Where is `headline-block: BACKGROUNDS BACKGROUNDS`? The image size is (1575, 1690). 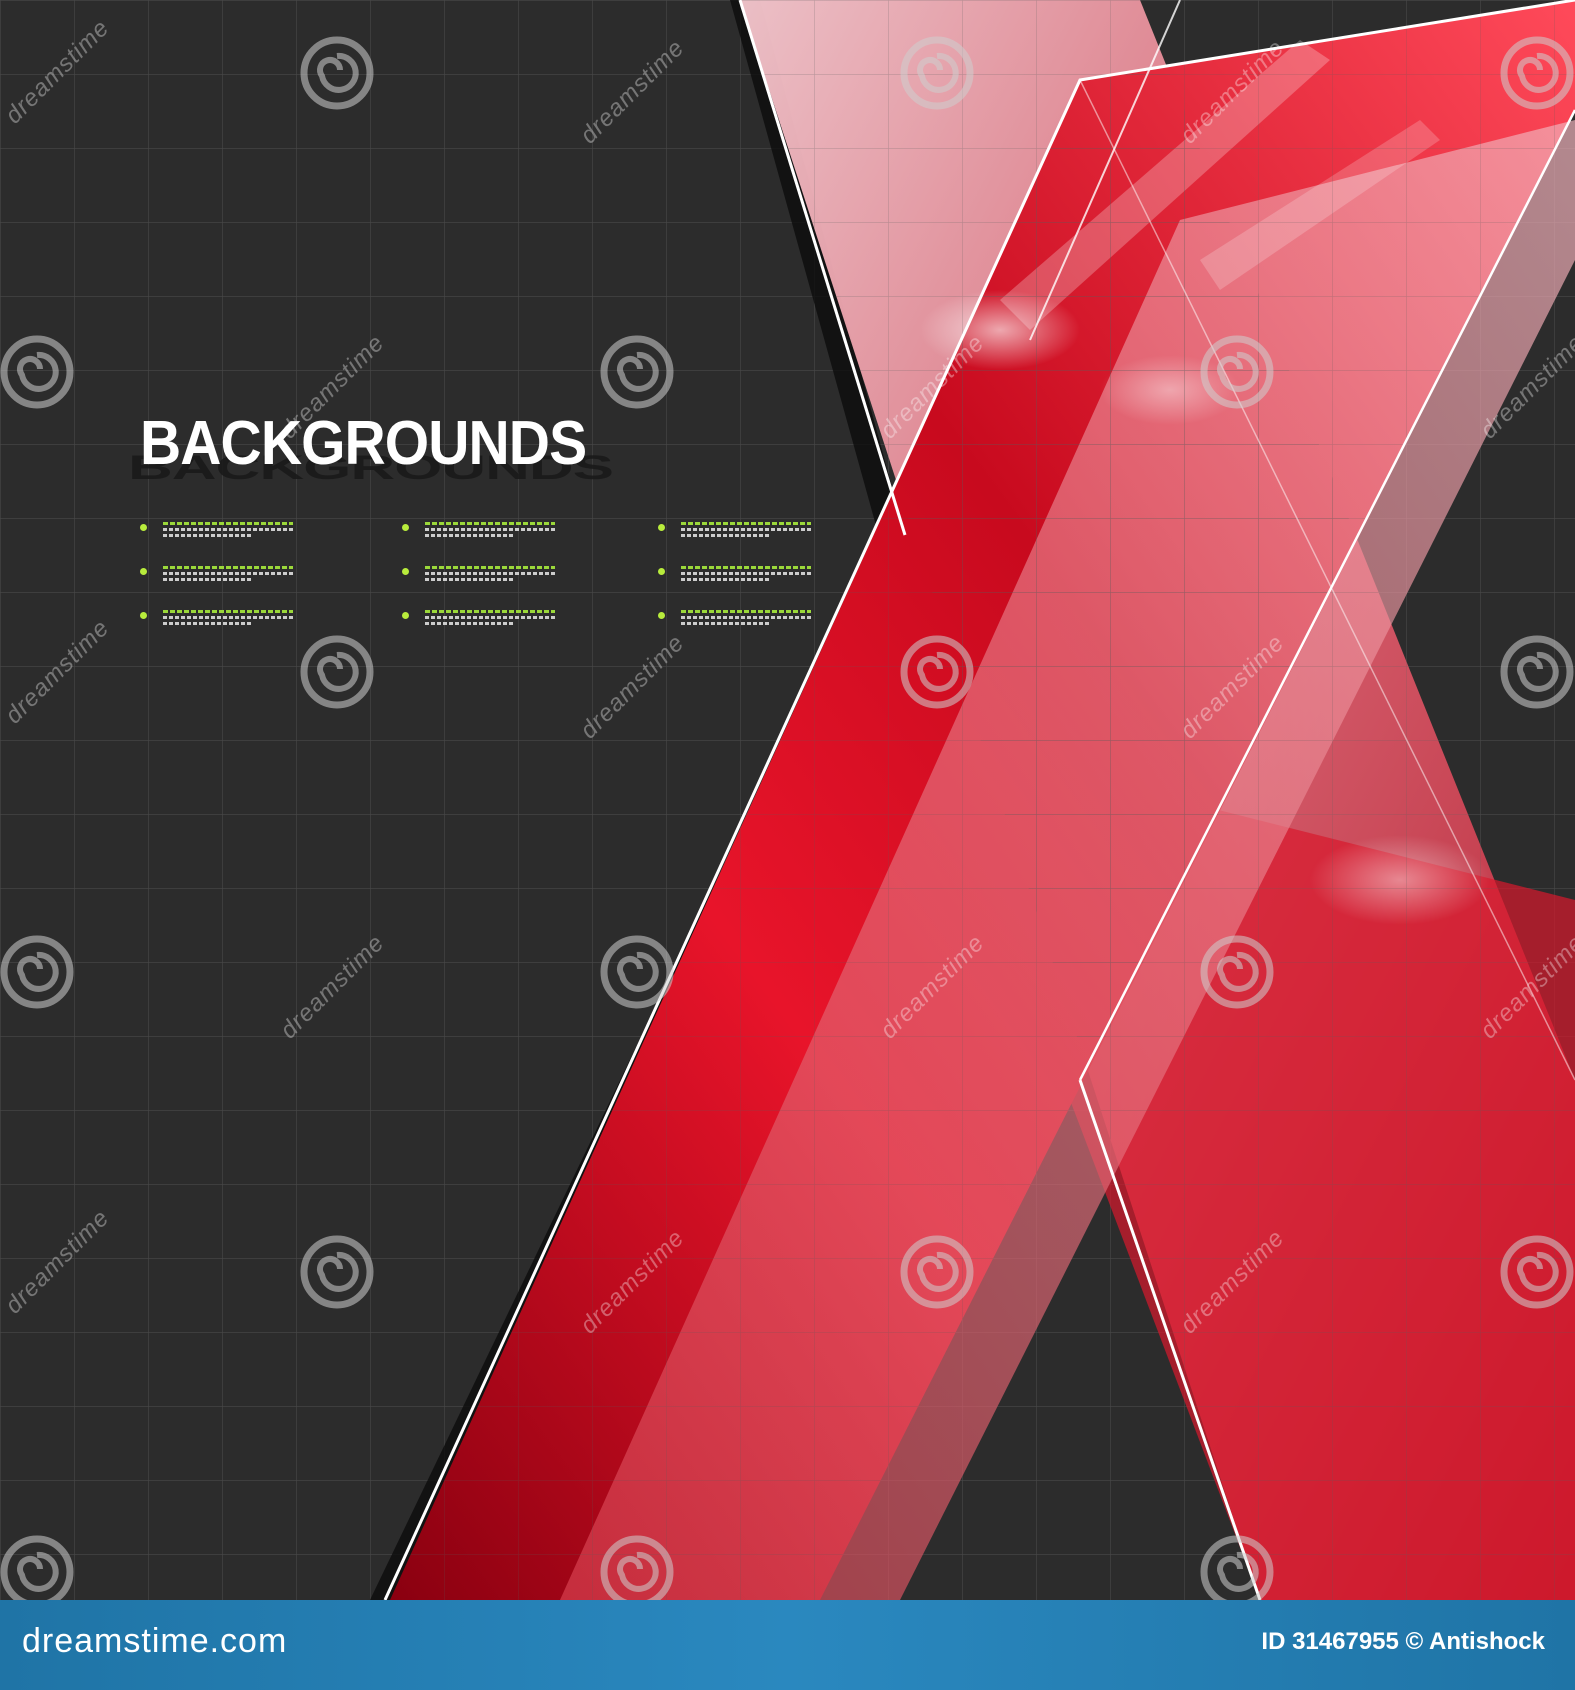
headline-block: BACKGROUNDS BACKGROUNDS is located at coordinates (371, 453).